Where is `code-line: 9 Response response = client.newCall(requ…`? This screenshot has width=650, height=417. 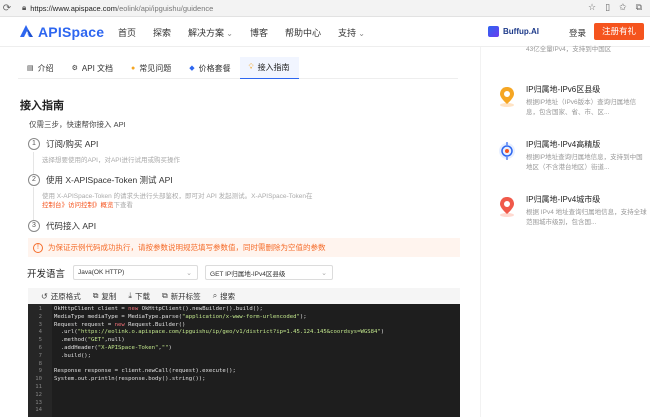
code-line: 9 Response response = client.newCall(requ… is located at coordinates (244, 372).